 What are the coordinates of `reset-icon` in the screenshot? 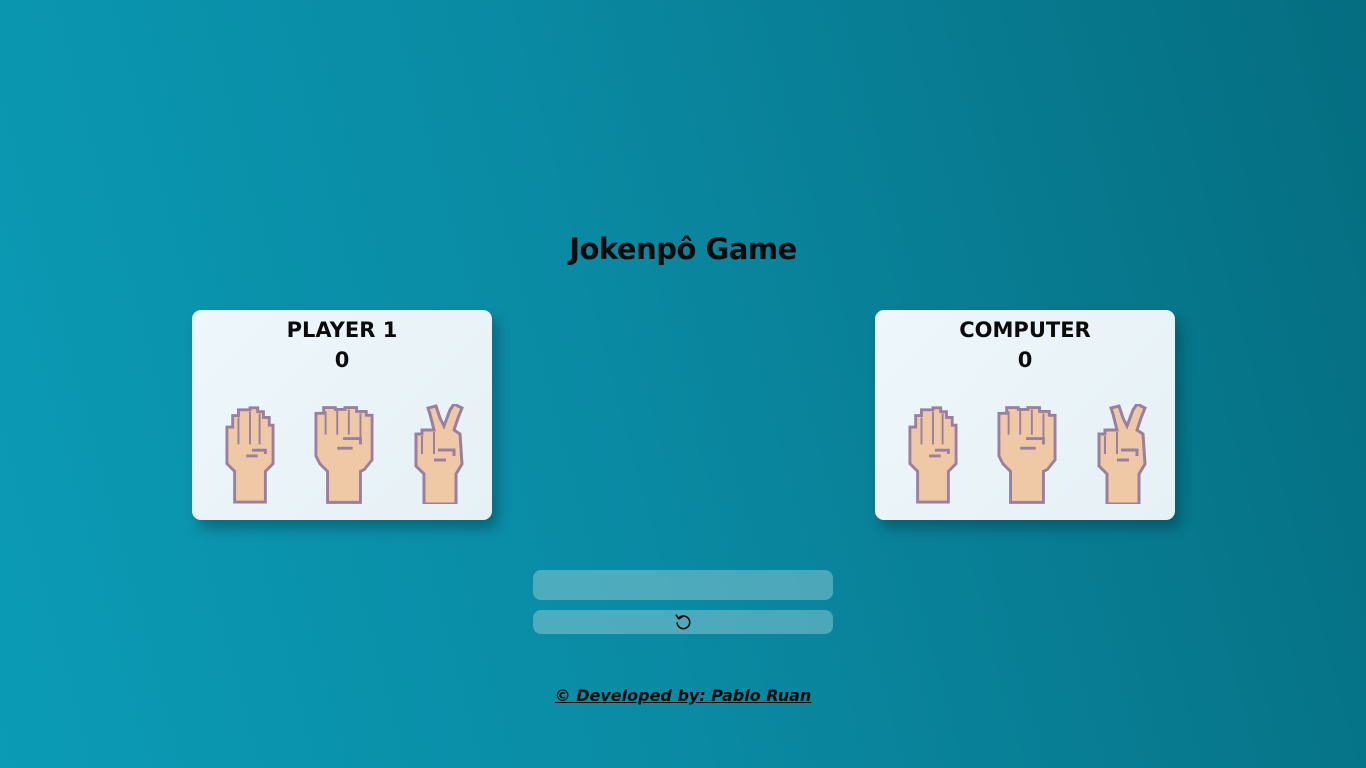 It's located at (683, 622).